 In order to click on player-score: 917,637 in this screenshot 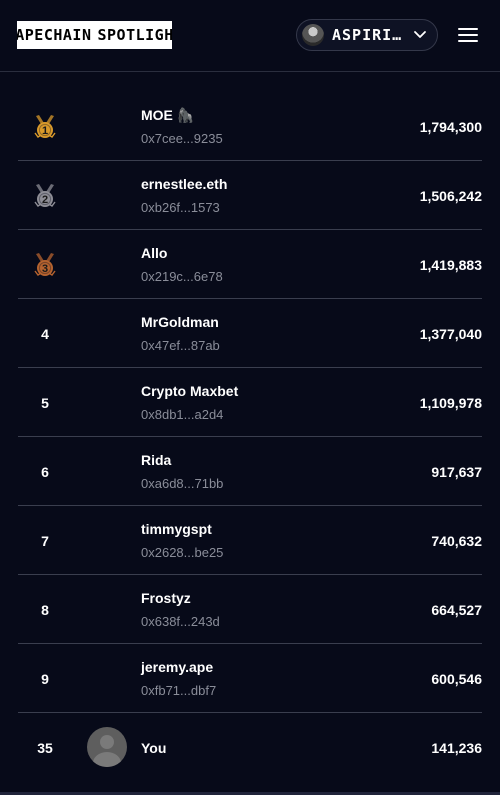, I will do `click(456, 471)`.